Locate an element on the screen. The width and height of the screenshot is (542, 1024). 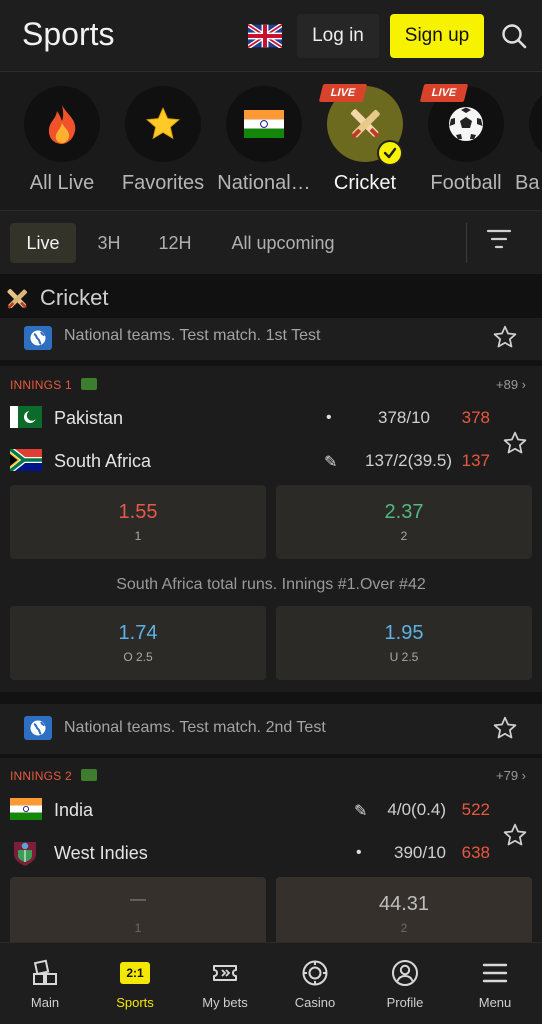
odds-value: 1.95 is located at coordinates (404, 633).